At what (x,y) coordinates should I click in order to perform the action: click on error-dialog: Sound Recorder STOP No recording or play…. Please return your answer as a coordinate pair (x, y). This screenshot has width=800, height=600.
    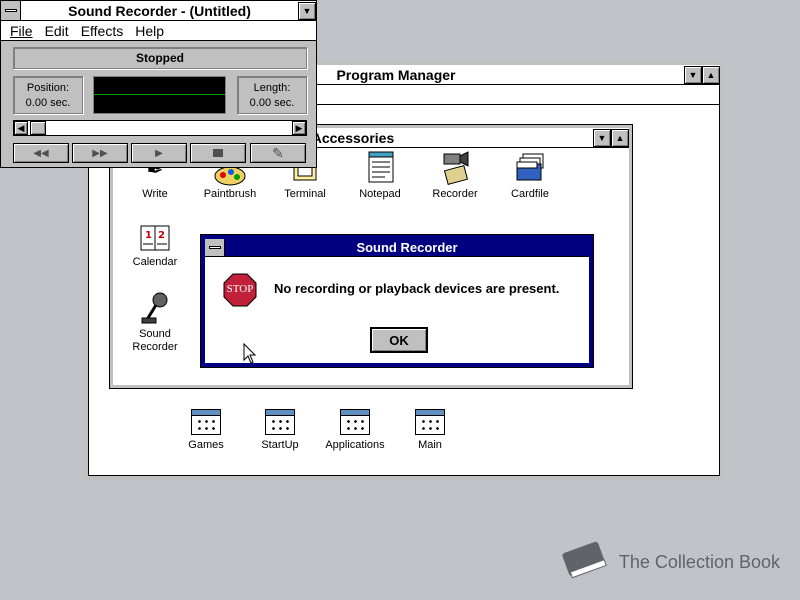
    Looking at the image, I should click on (397, 301).